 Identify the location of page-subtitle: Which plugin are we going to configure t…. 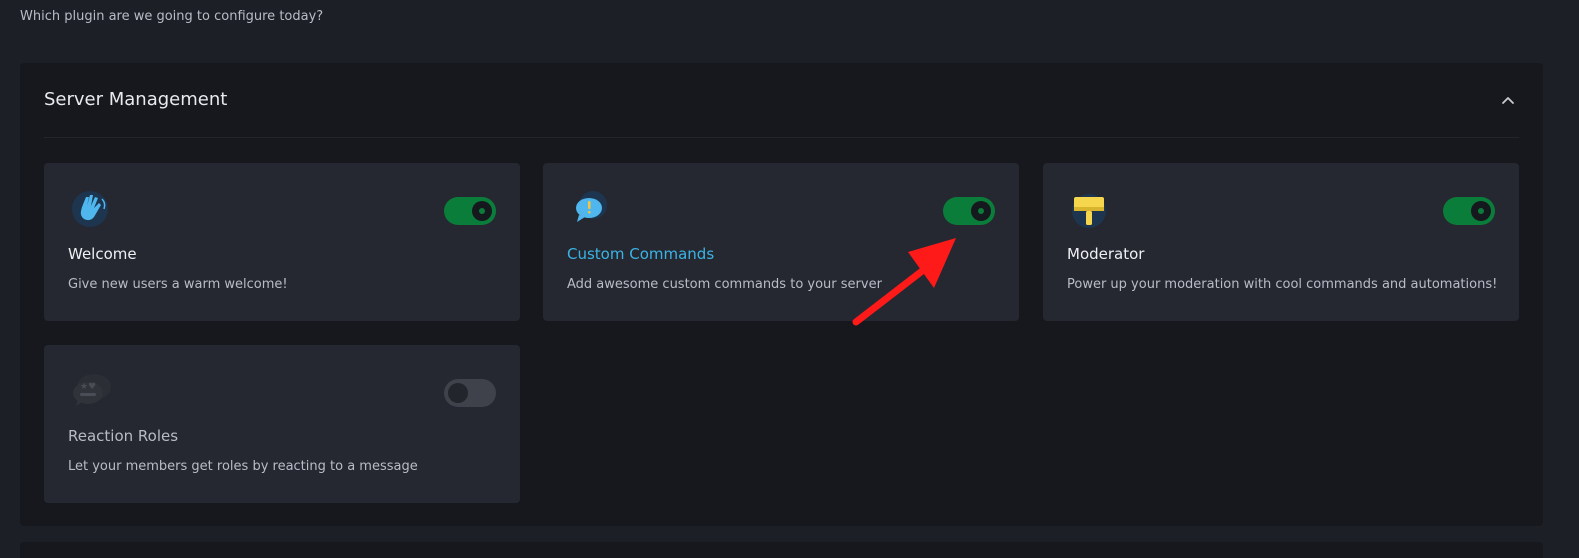
(172, 16).